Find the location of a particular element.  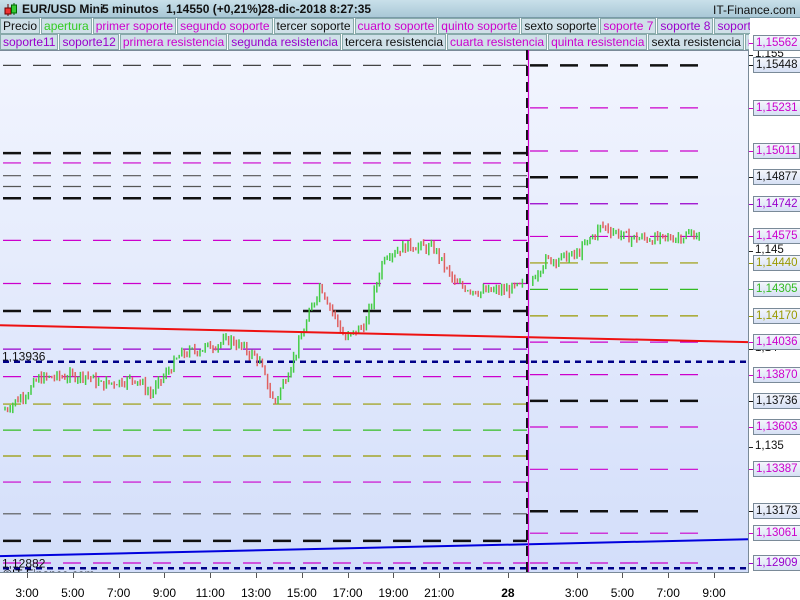

level-price-label: 1,14575 is located at coordinates (776, 236).